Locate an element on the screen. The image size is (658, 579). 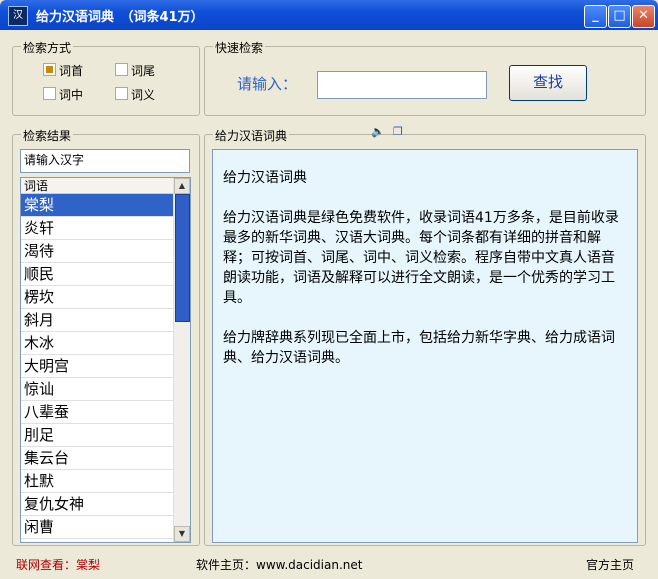
find-button: 查找 is located at coordinates (548, 83).